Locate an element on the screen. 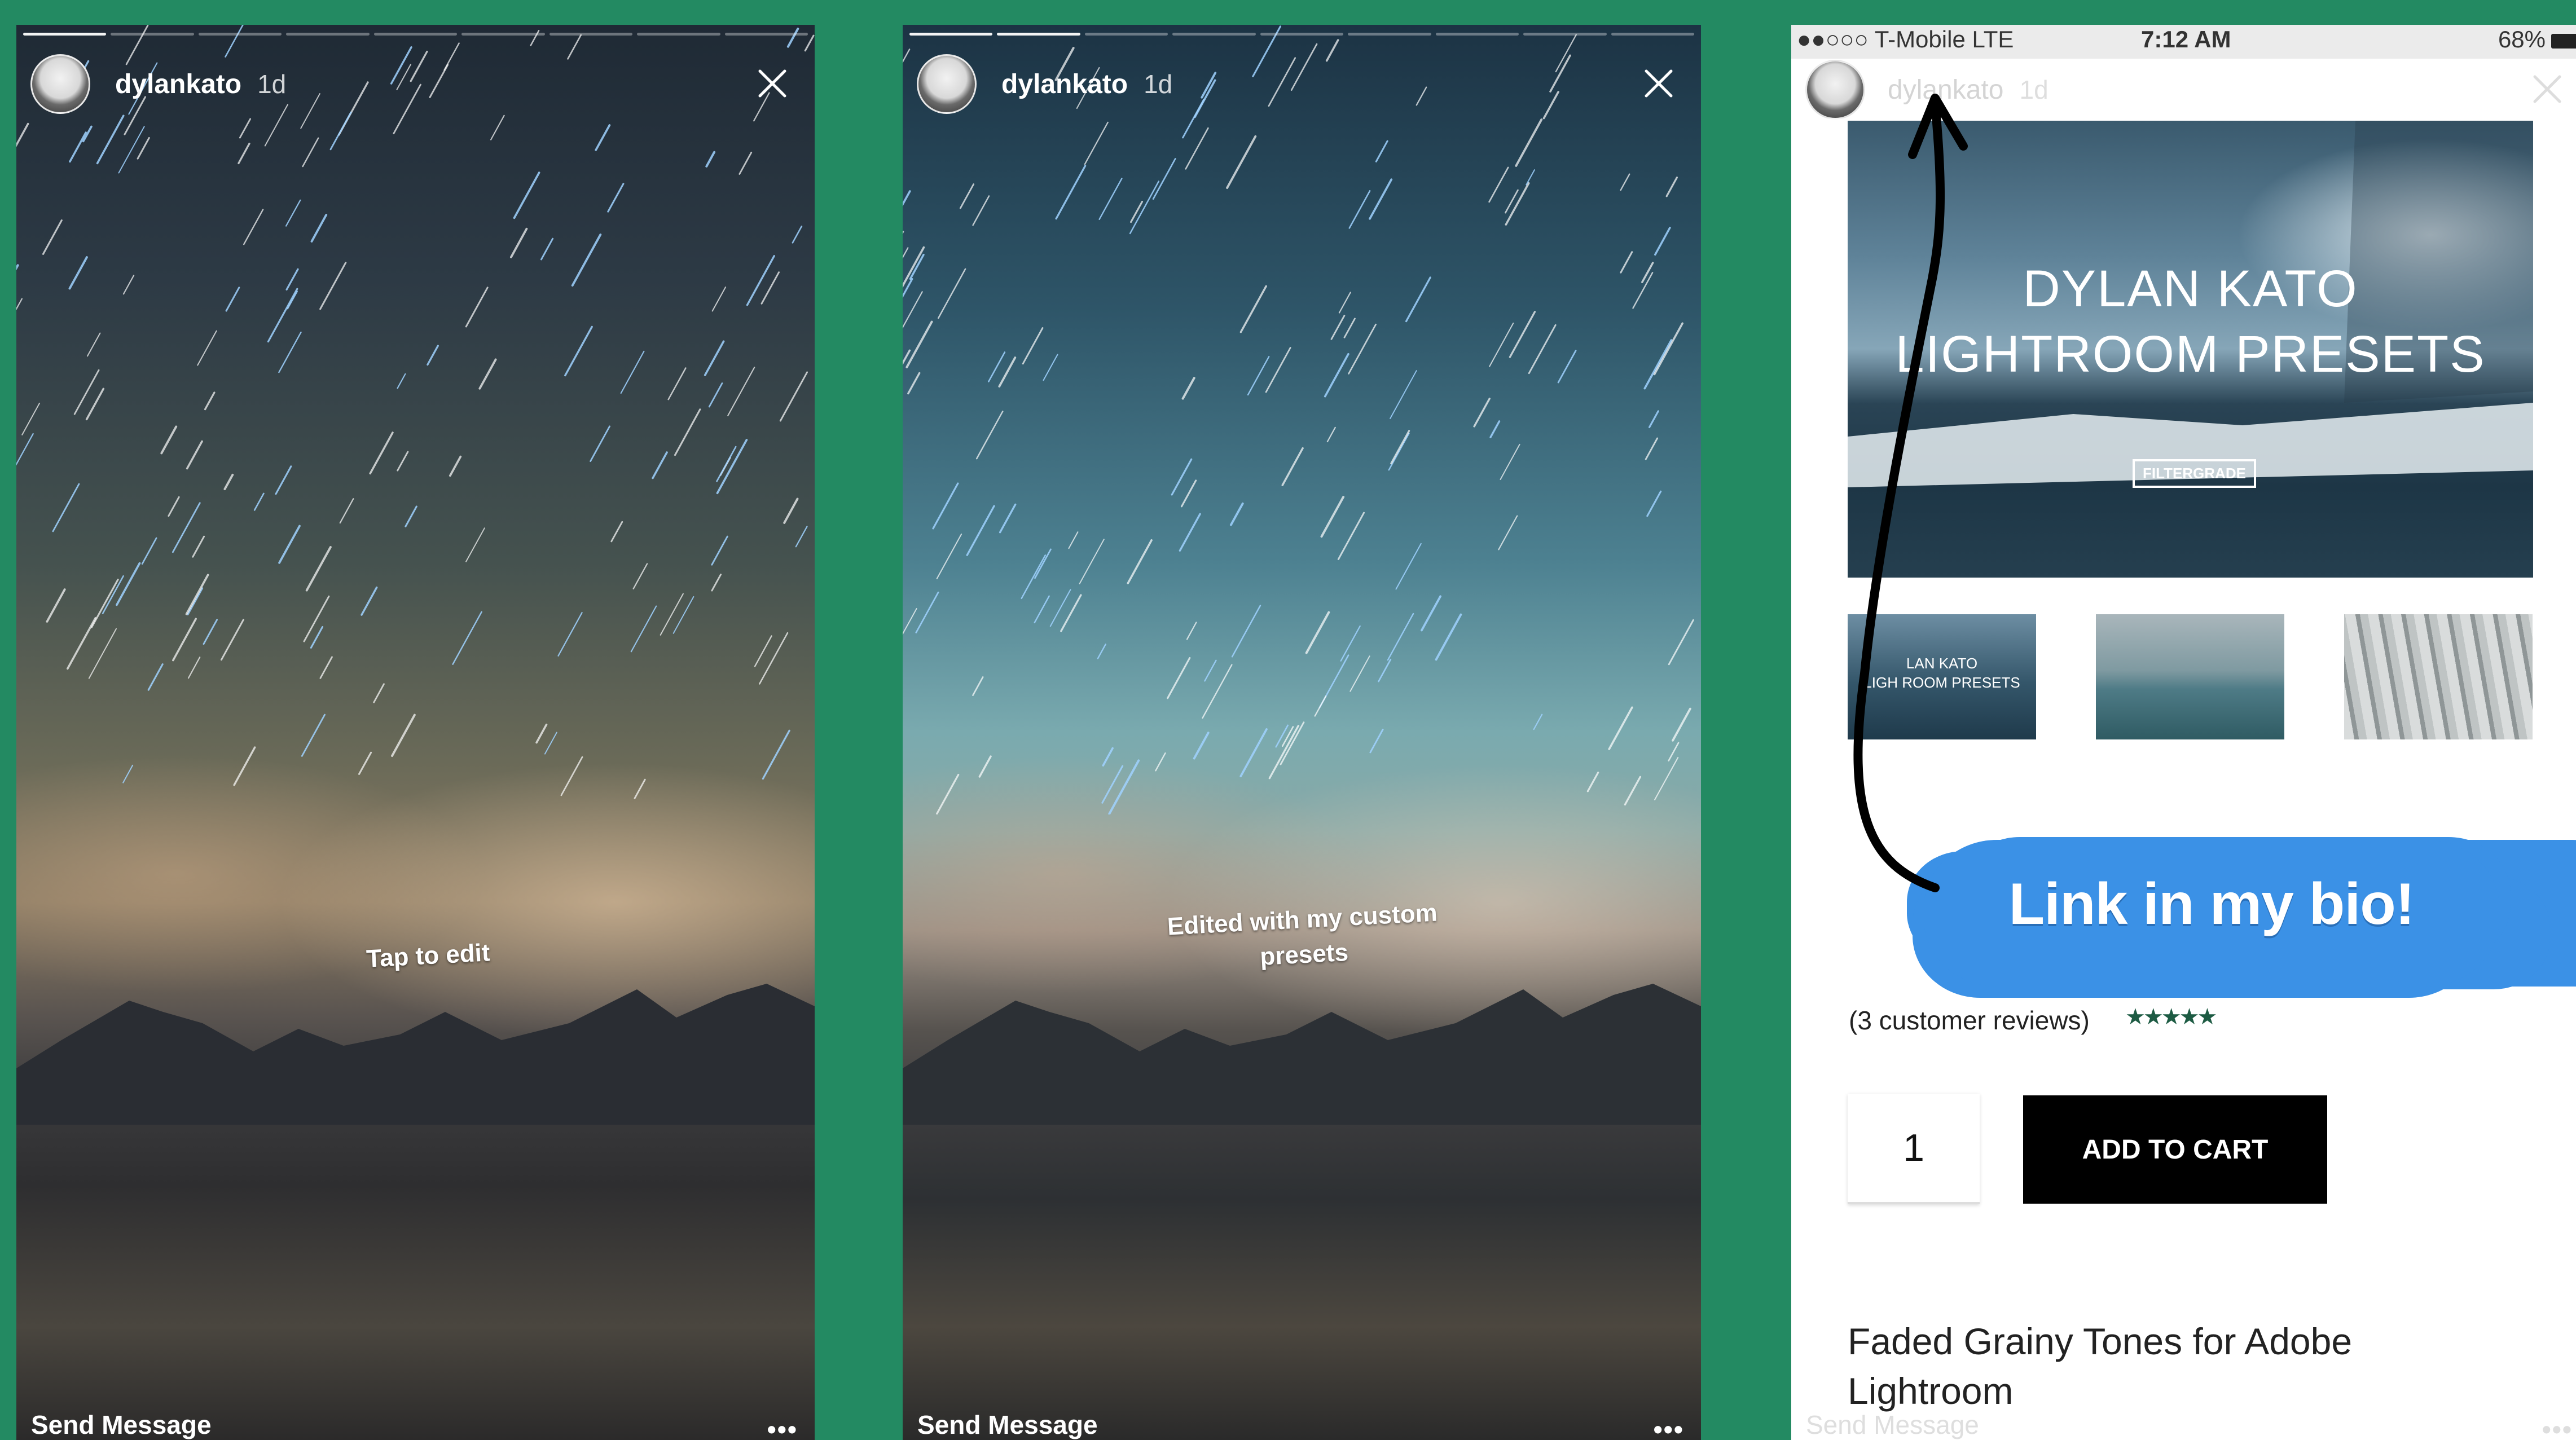 This screenshot has height=1440, width=2576. link-in-bio-sticker: Link in my bio! is located at coordinates (2211, 913).